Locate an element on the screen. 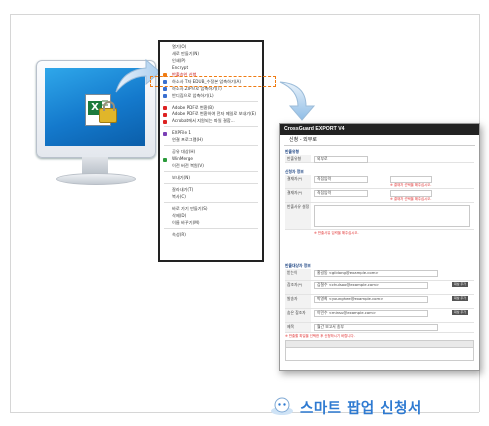 The image size is (489, 426). context-menu-item: 이전 버전 복원(V) is located at coordinates (211, 166).